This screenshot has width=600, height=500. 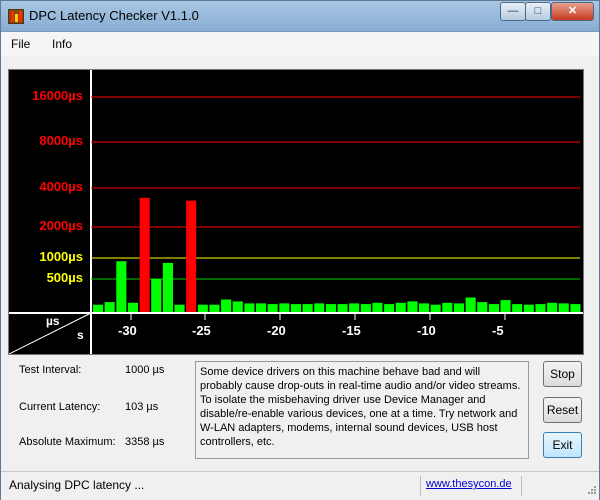 What do you see at coordinates (591, 489) in the screenshot?
I see `resize-grip-icon` at bounding box center [591, 489].